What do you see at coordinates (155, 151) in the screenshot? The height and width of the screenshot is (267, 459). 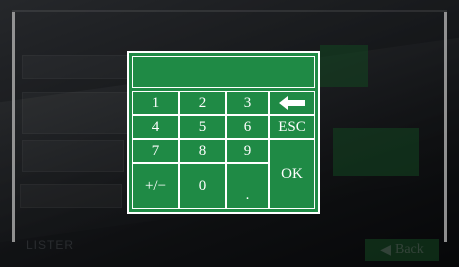 I see `key-7: 7` at bounding box center [155, 151].